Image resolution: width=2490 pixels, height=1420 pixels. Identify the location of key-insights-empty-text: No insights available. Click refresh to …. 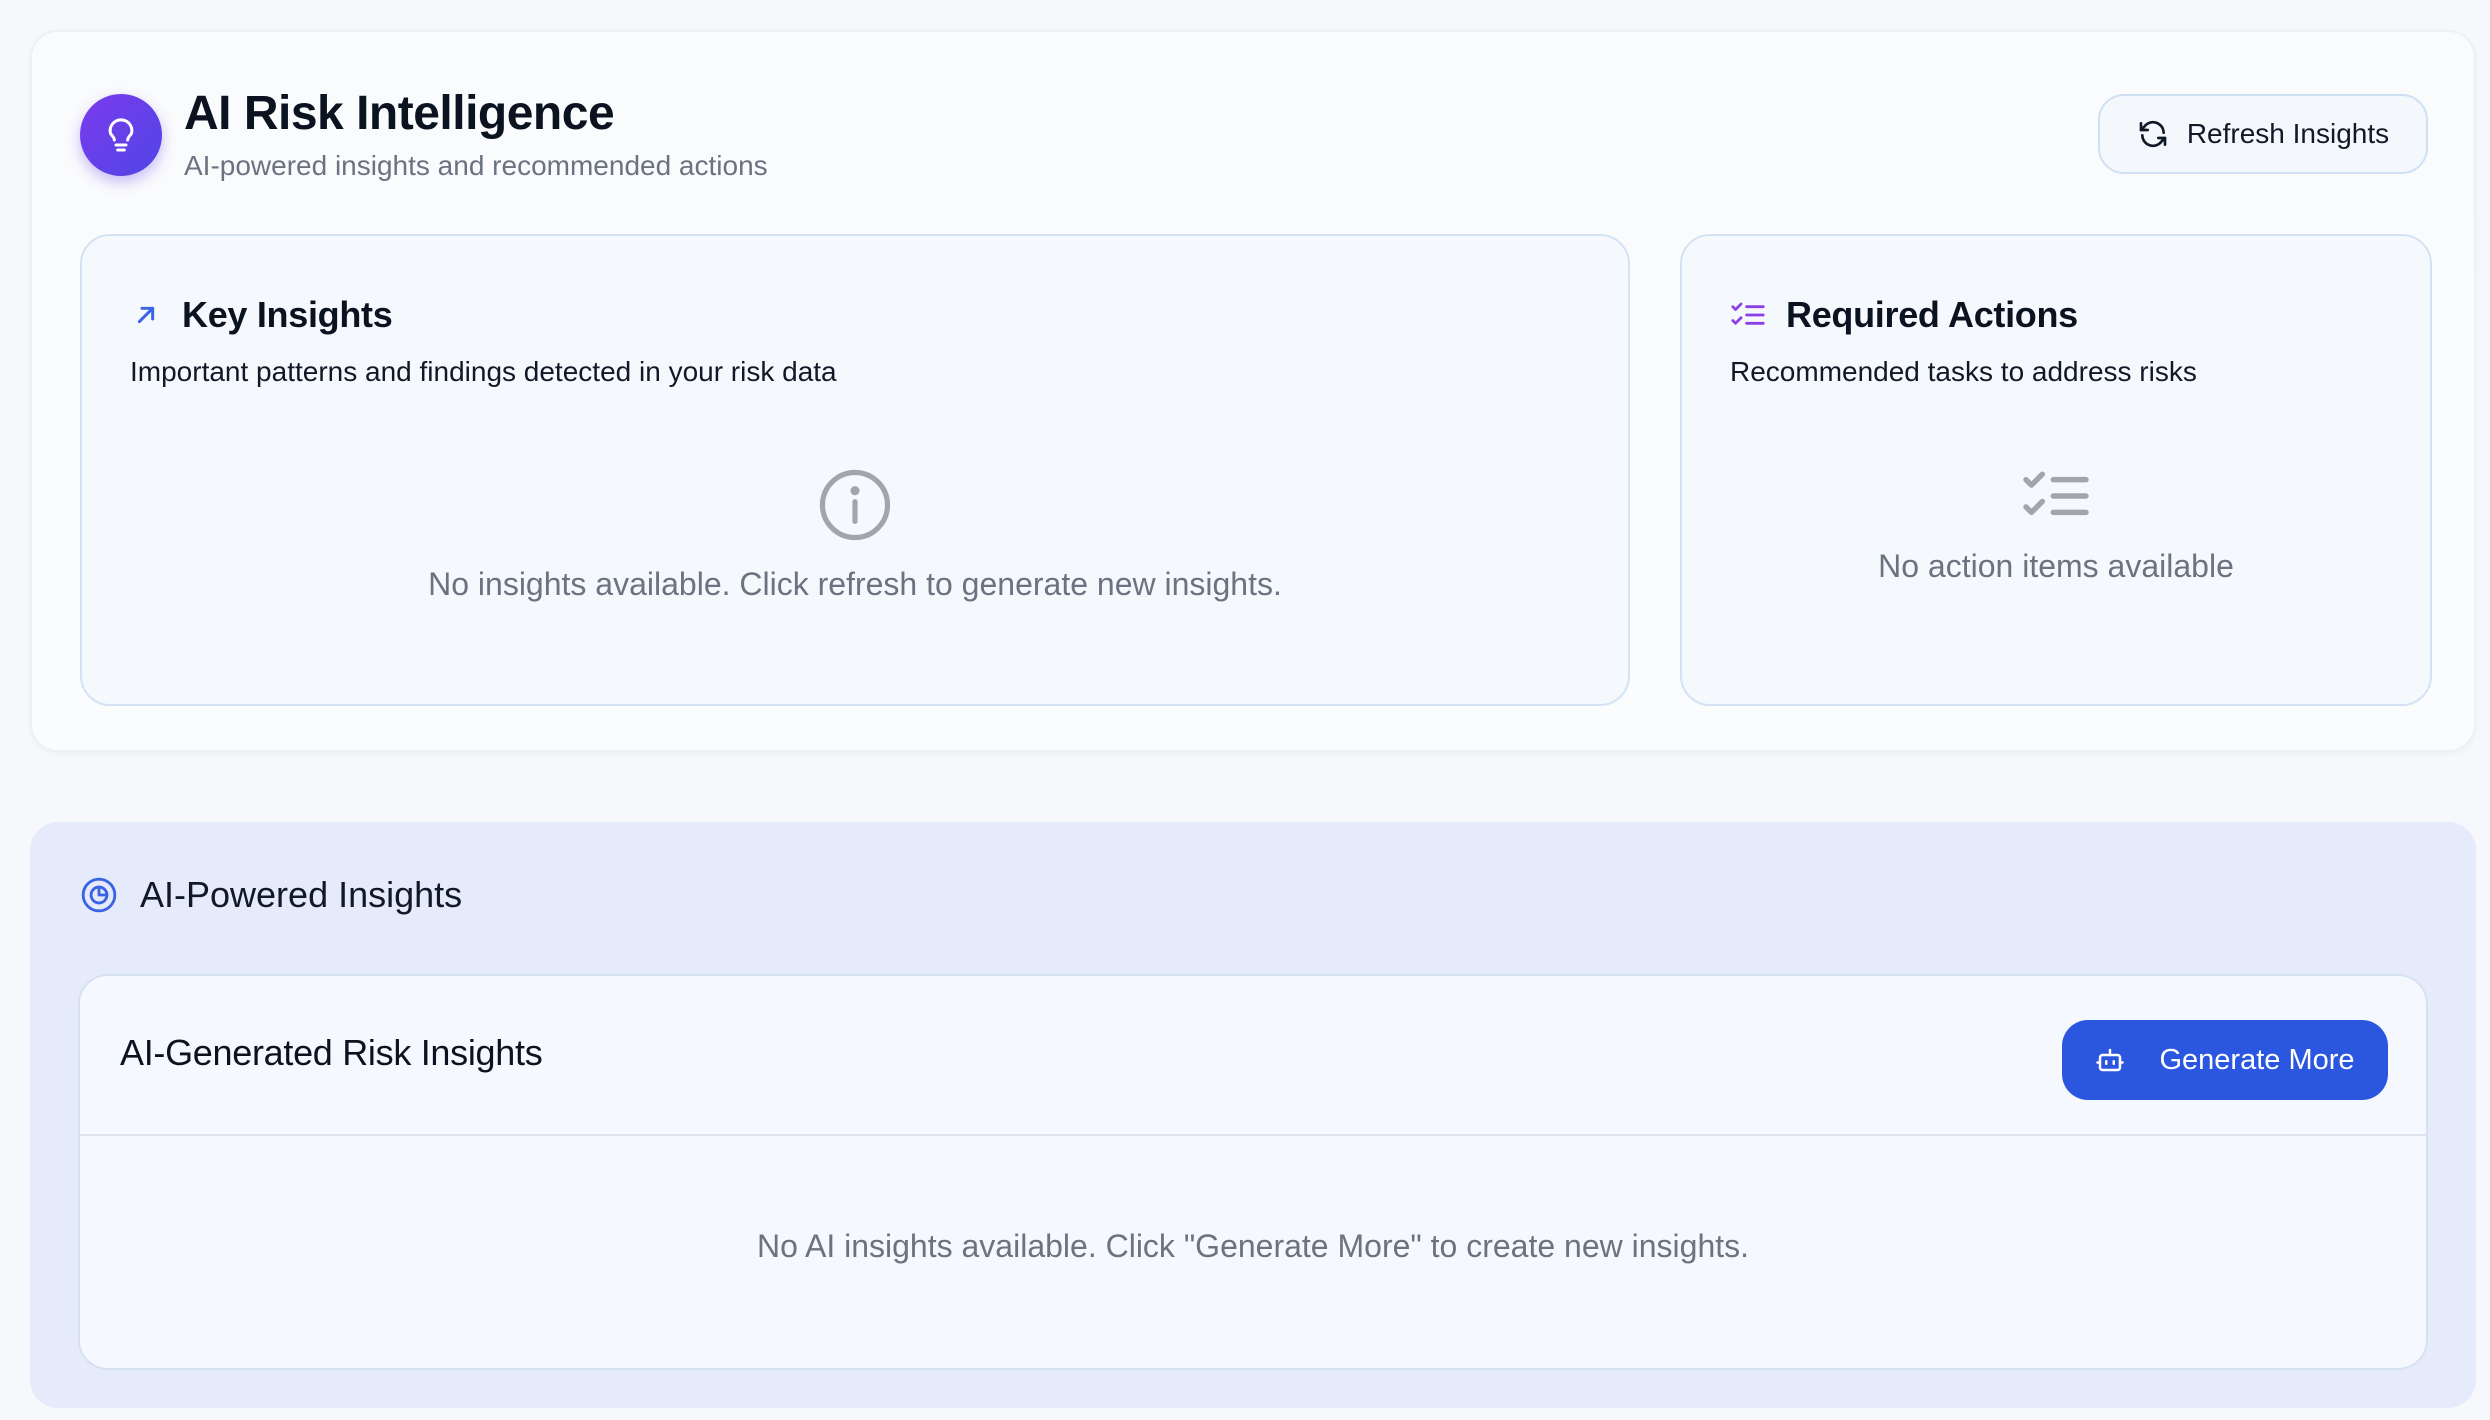
(855, 584).